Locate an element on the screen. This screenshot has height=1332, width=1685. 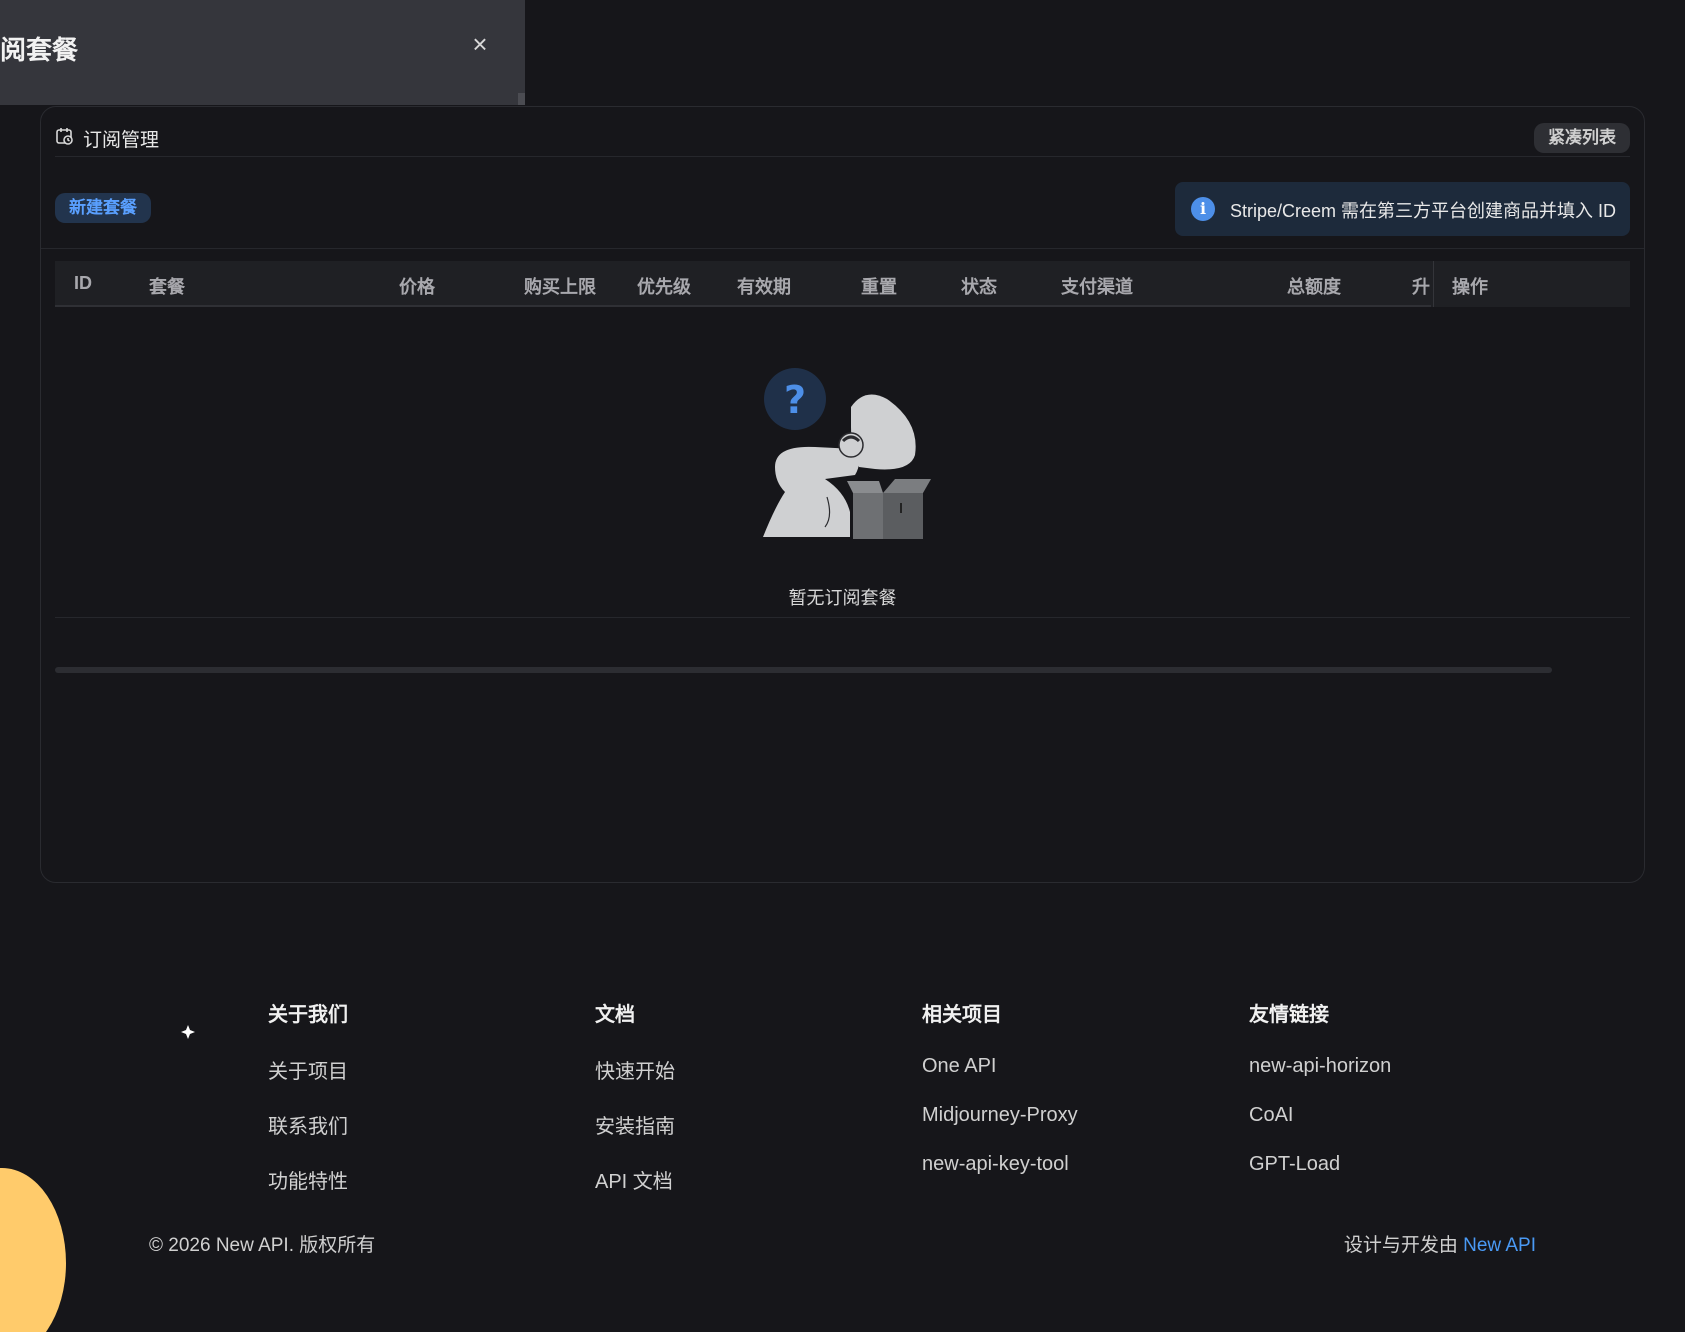
column-header-id: ID is located at coordinates (83, 283).